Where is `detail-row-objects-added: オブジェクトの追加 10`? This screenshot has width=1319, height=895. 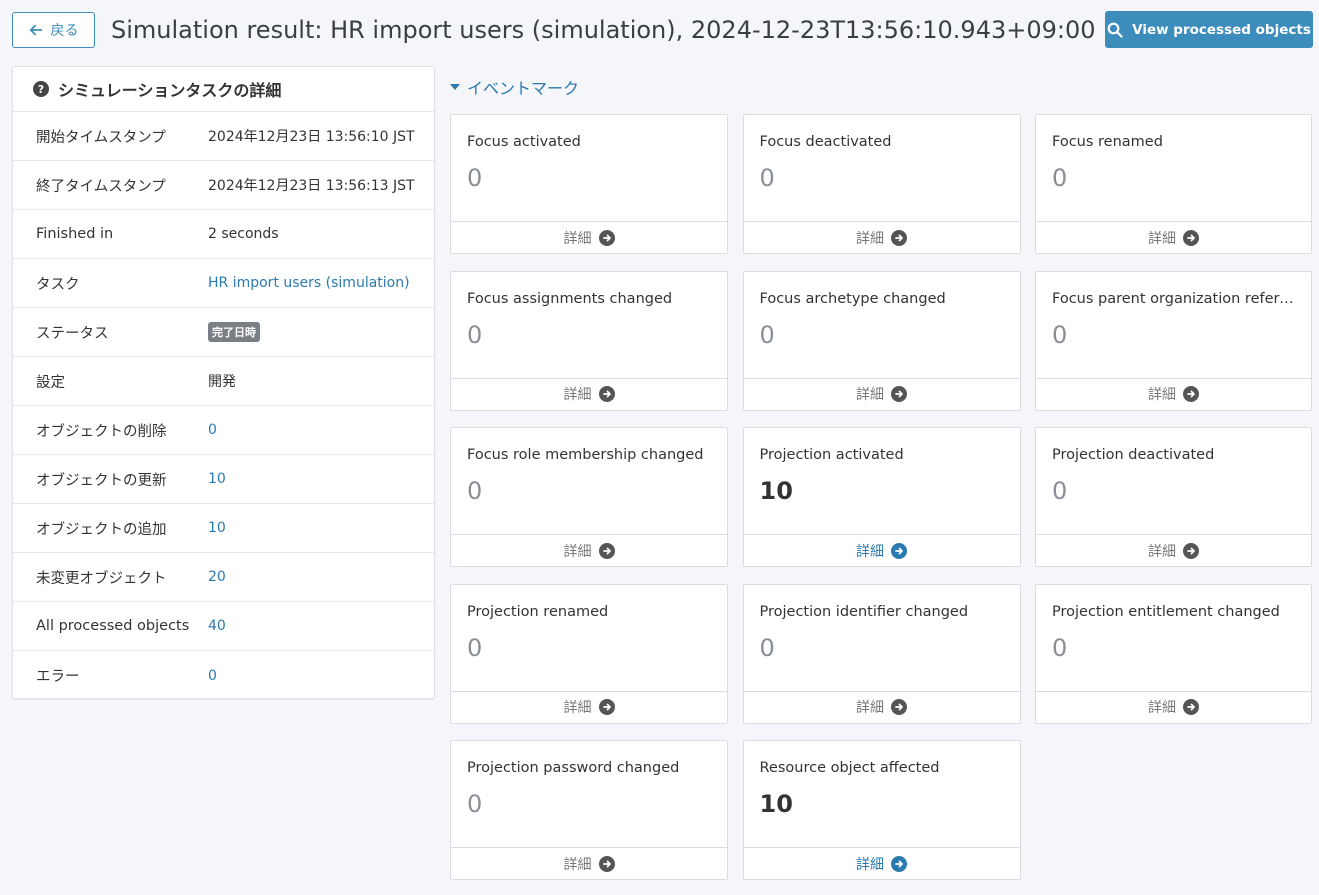 detail-row-objects-added: オブジェクトの追加 10 is located at coordinates (223, 528).